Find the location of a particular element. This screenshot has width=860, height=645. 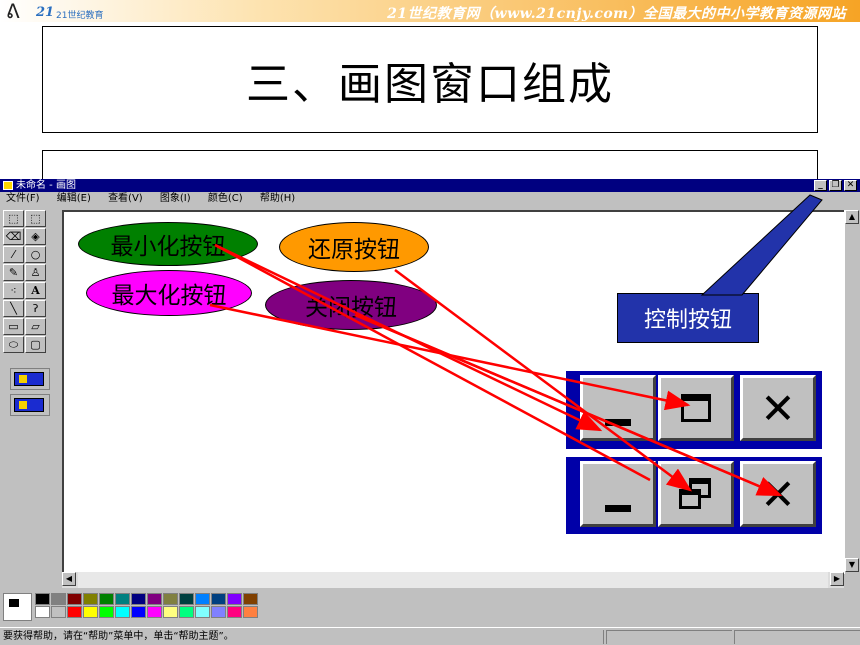

minimize-icon is located at coordinates (618, 494).